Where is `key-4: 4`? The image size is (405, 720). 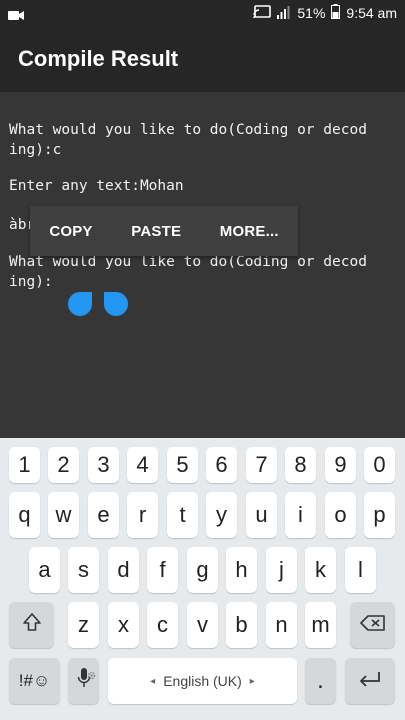
key-4: 4 is located at coordinates (142, 465).